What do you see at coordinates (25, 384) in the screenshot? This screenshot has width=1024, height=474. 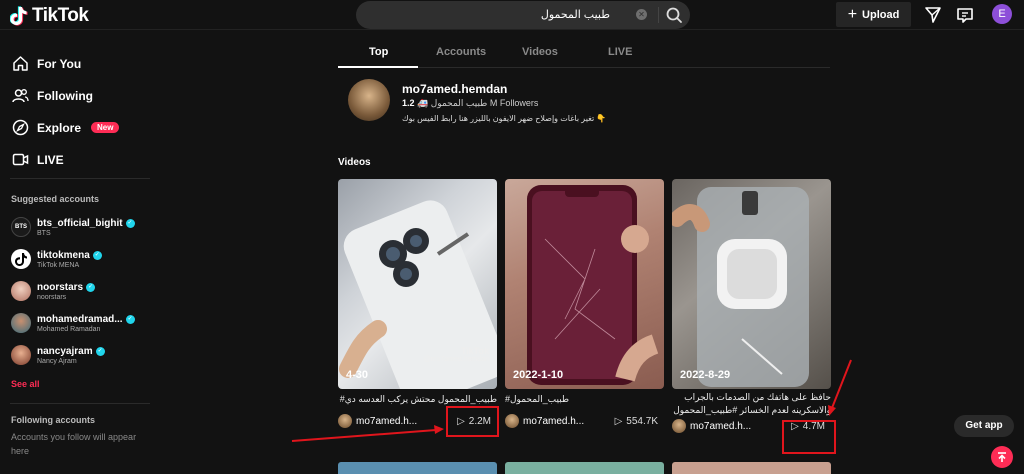 I see `see-all-link: See all` at bounding box center [25, 384].